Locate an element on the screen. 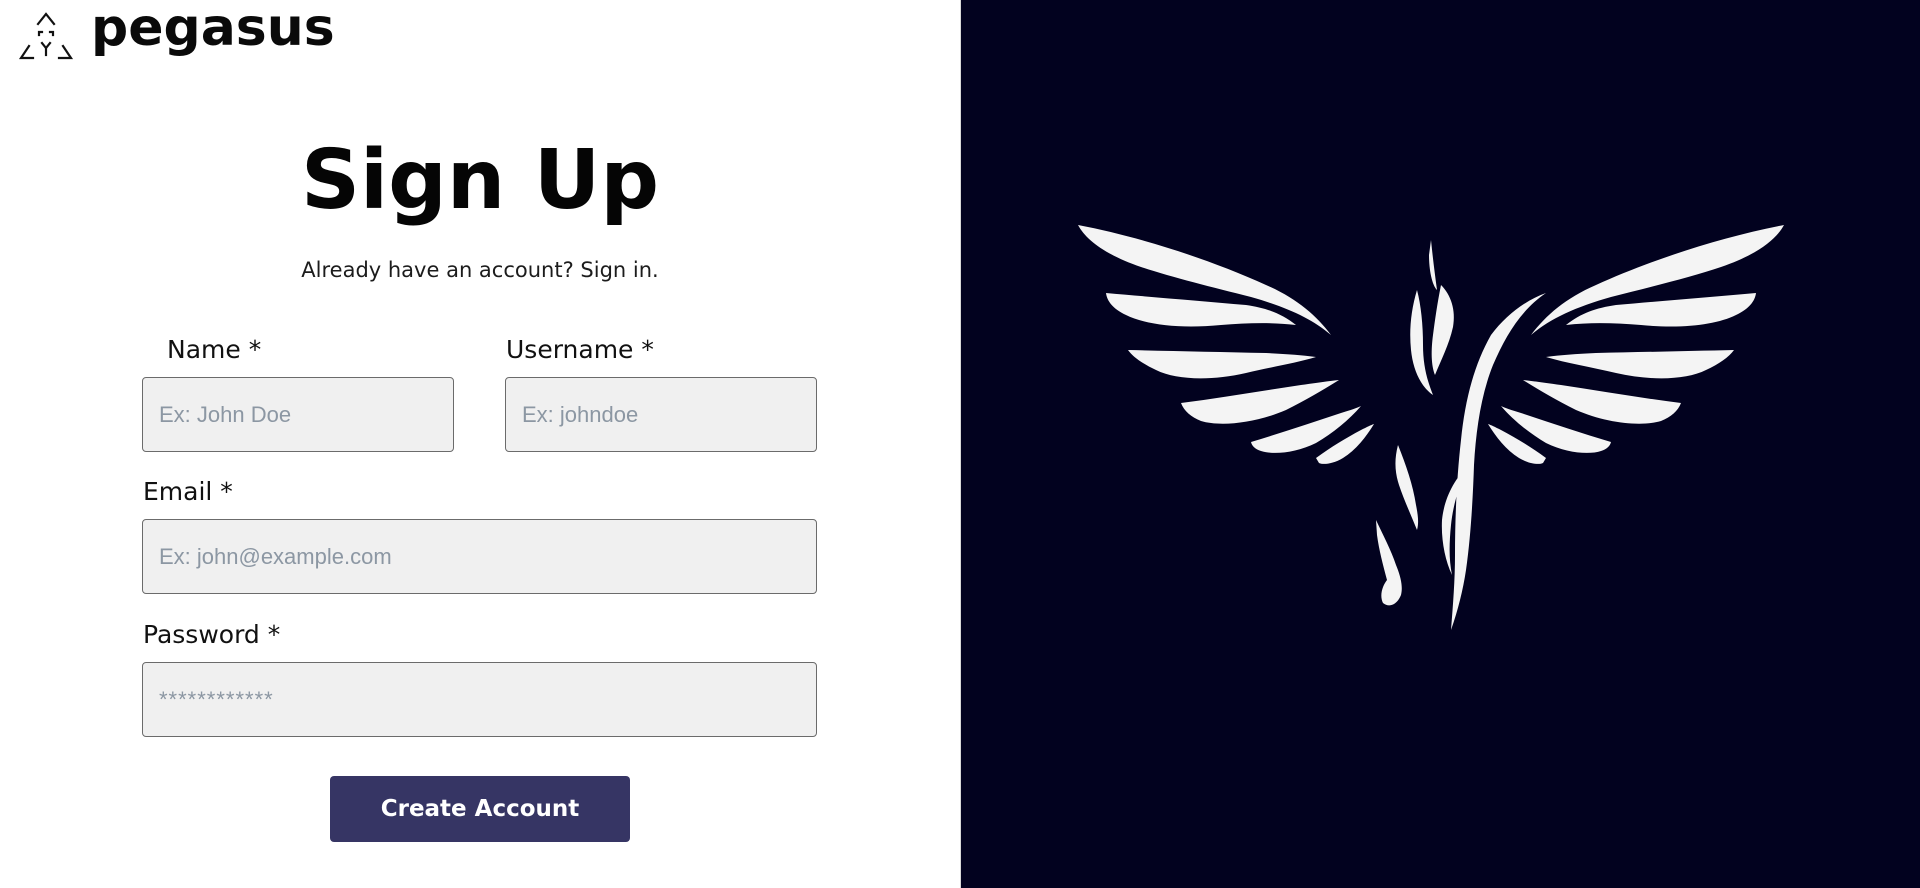 The height and width of the screenshot is (888, 1920). username-label: Username * is located at coordinates (580, 349).